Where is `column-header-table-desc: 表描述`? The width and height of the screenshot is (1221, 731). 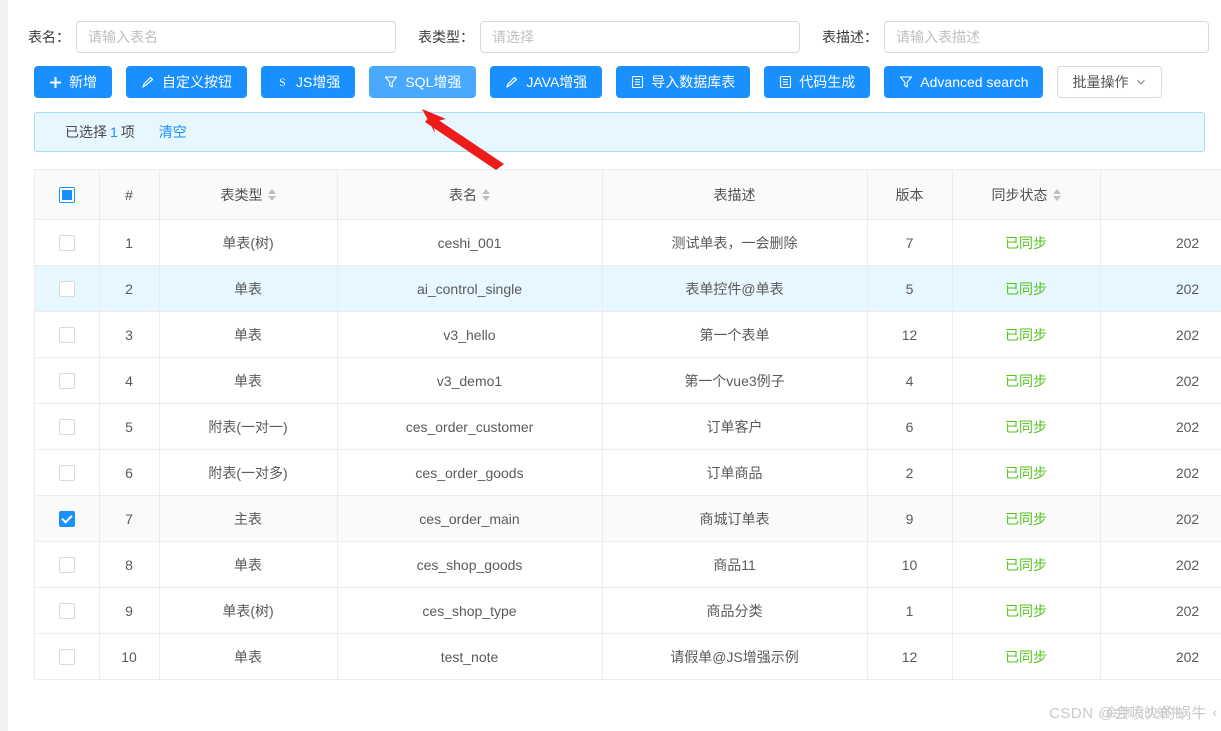 column-header-table-desc: 表描述 is located at coordinates (735, 194).